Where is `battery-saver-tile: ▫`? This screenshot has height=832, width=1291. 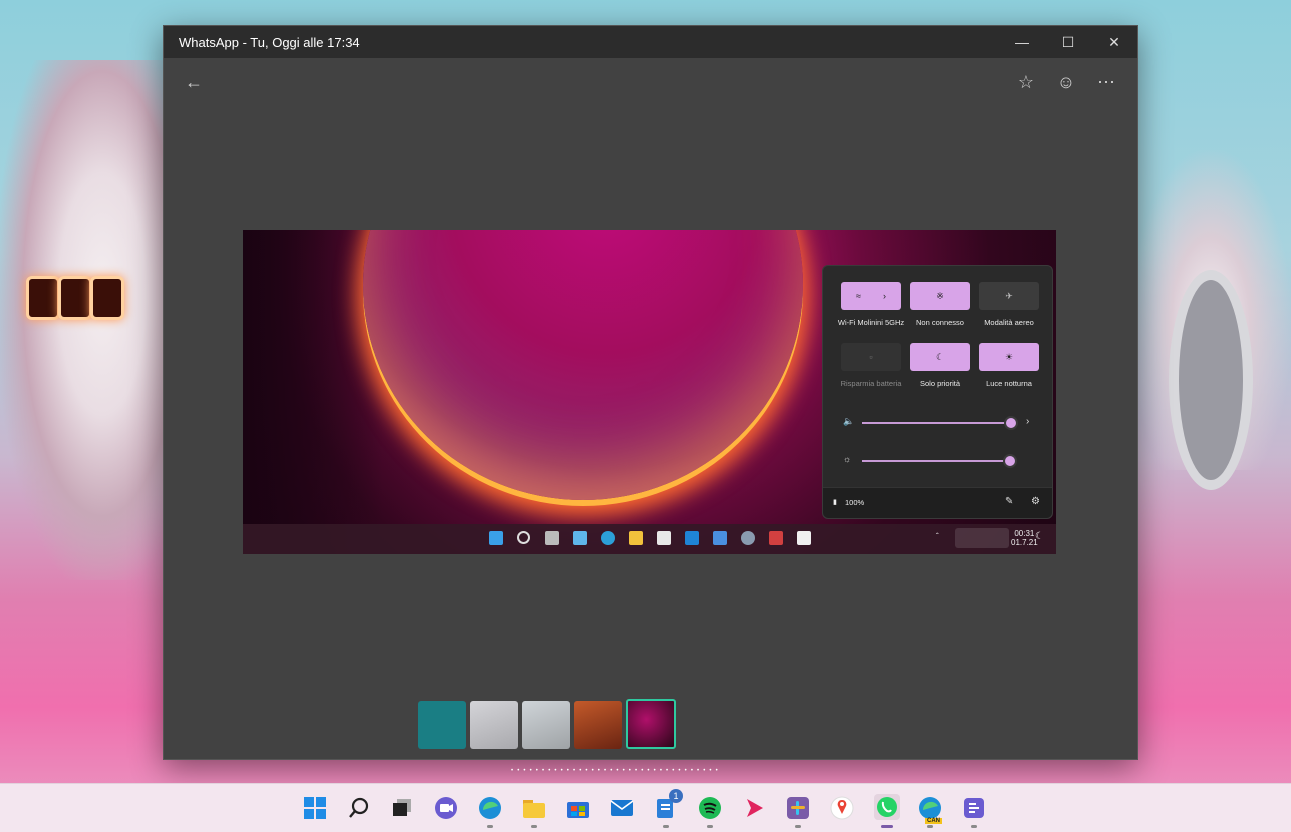
battery-saver-tile: ▫ is located at coordinates (871, 357).